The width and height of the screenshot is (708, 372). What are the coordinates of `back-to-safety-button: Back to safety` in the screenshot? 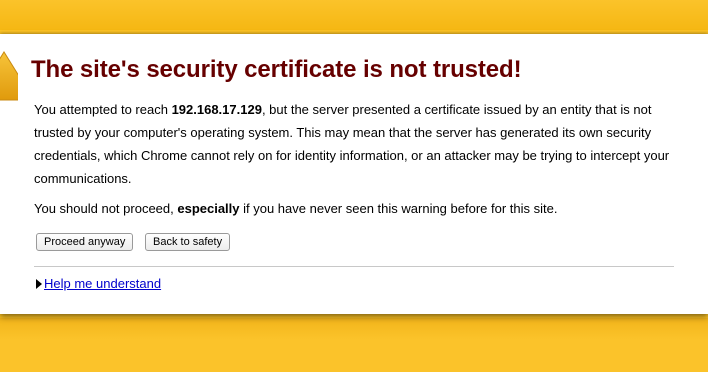 It's located at (188, 242).